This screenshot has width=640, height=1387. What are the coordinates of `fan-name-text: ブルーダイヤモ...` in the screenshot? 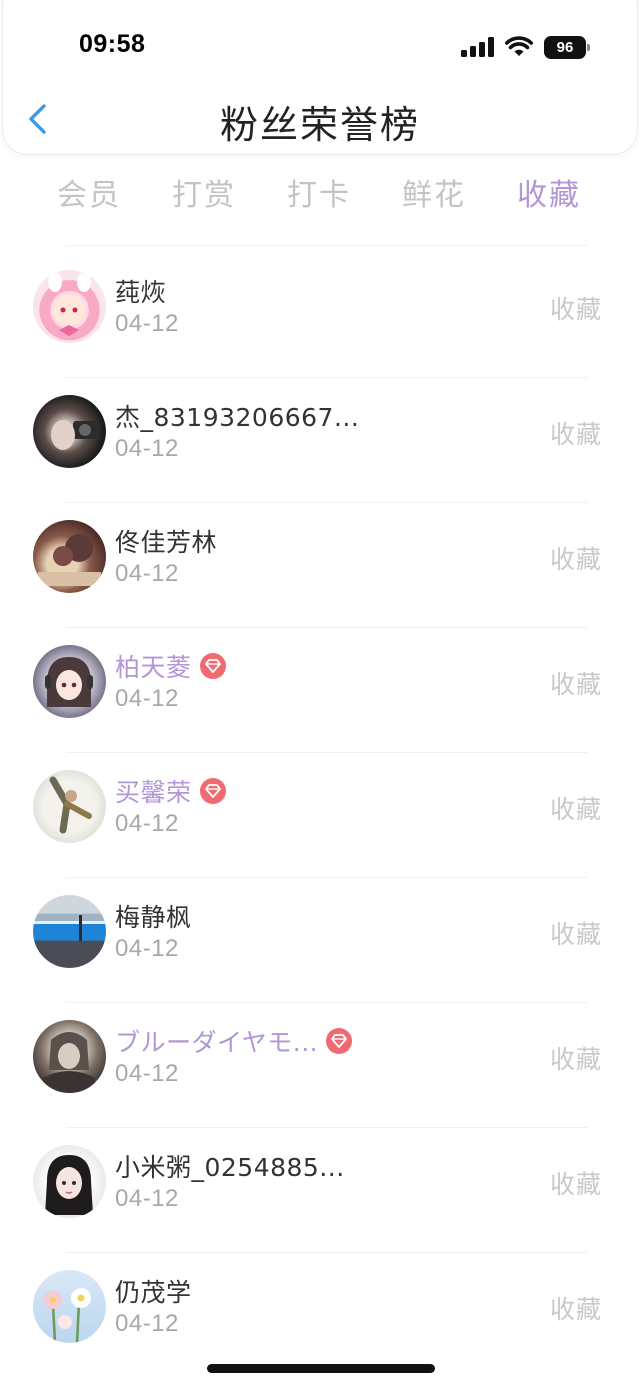 It's located at (217, 1042).